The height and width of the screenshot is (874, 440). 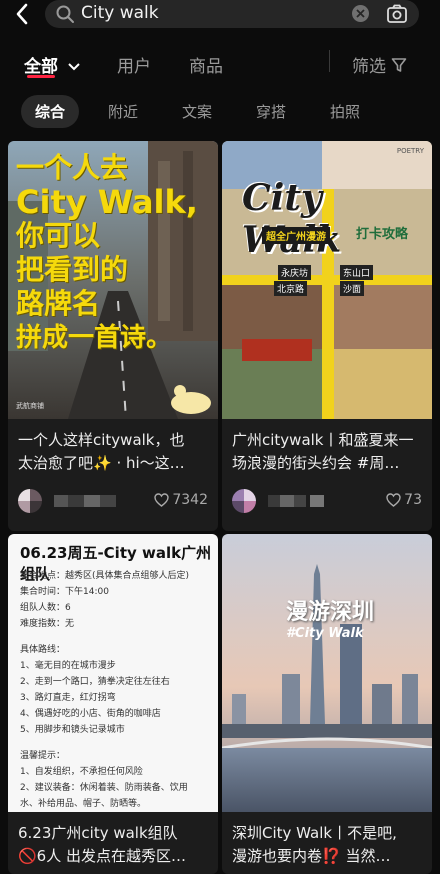 I want to click on tab-products: 商品, so click(x=206, y=64).